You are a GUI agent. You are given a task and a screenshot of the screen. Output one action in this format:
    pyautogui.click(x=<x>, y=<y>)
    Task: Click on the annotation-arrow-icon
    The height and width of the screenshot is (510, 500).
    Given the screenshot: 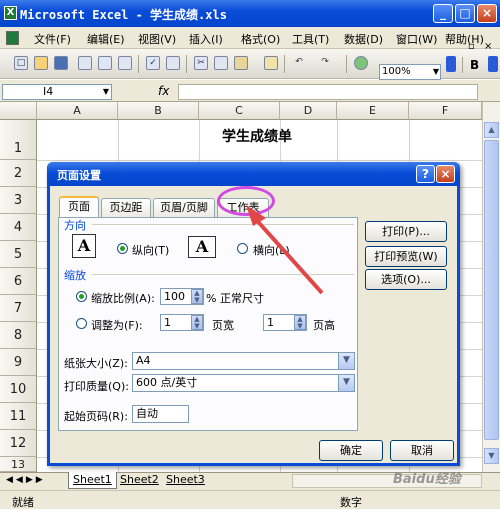 What is the action you would take?
    pyautogui.click(x=285, y=250)
    